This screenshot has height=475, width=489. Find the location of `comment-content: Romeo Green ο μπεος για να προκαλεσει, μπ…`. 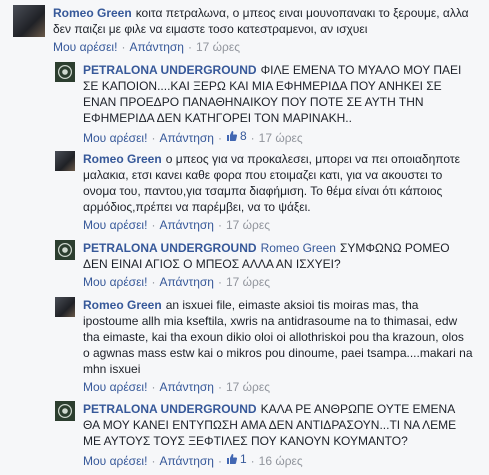

comment-content: Romeo Green ο μπεος για να προκαλεσει, μπ… is located at coordinates (278, 183).